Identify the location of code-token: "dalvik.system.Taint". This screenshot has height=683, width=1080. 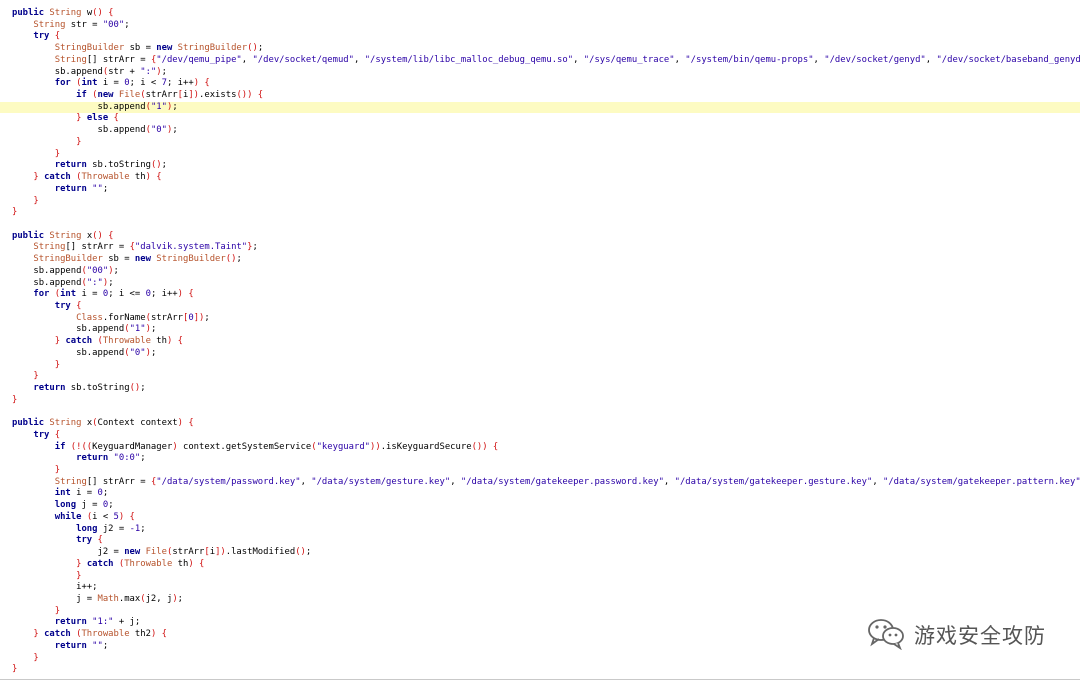
(191, 247).